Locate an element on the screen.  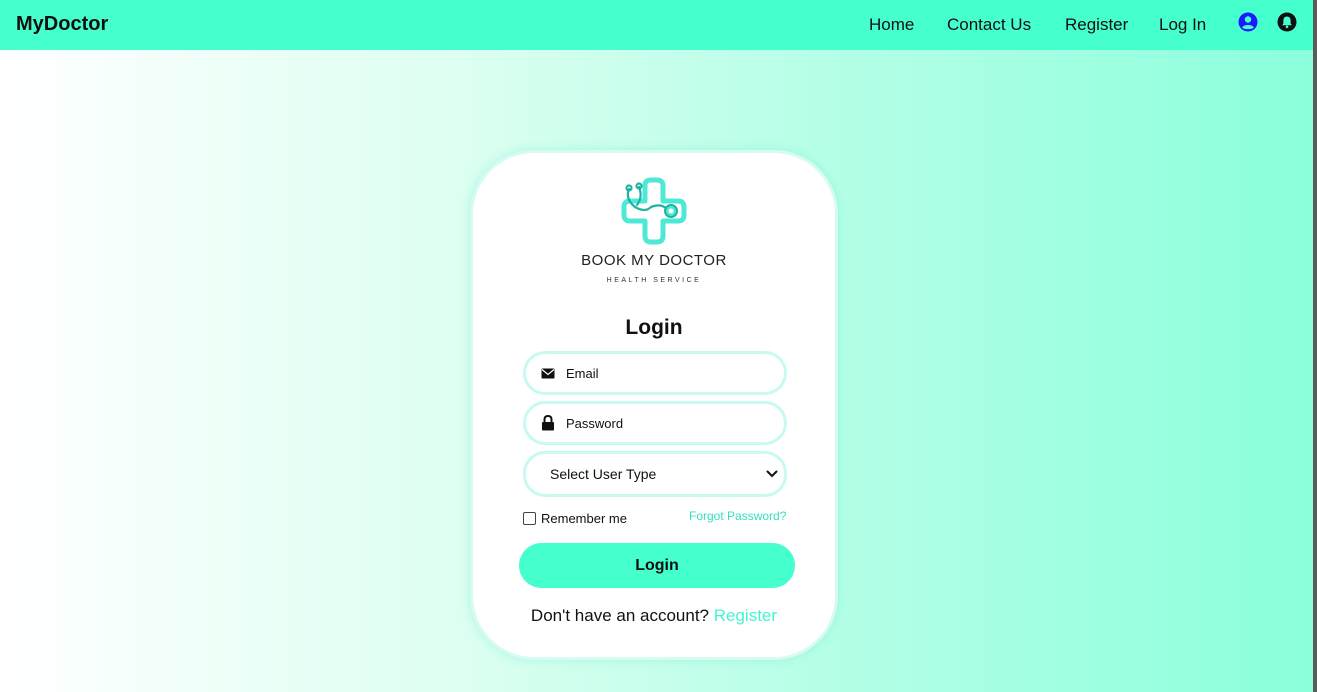
nav-link-register: Register is located at coordinates (1096, 25).